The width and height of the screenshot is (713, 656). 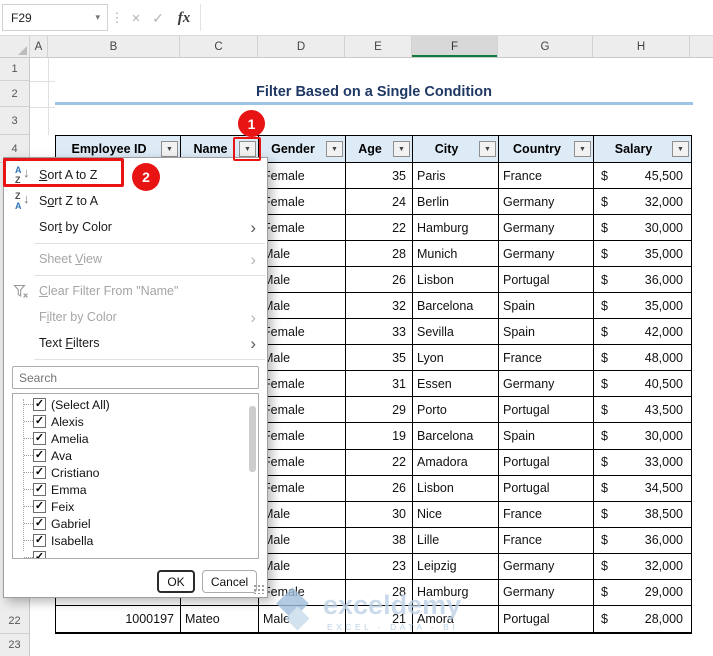 I want to click on cell-city: Lyon, so click(x=456, y=358).